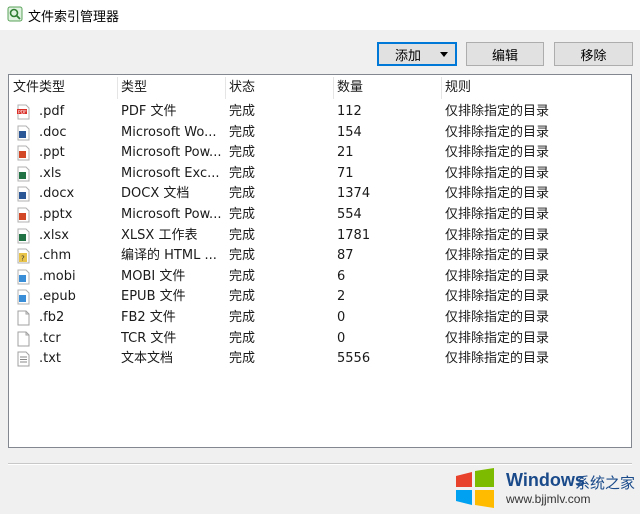 This screenshot has height=514, width=640. I want to click on cell-file-type: .tcr, so click(50, 338).